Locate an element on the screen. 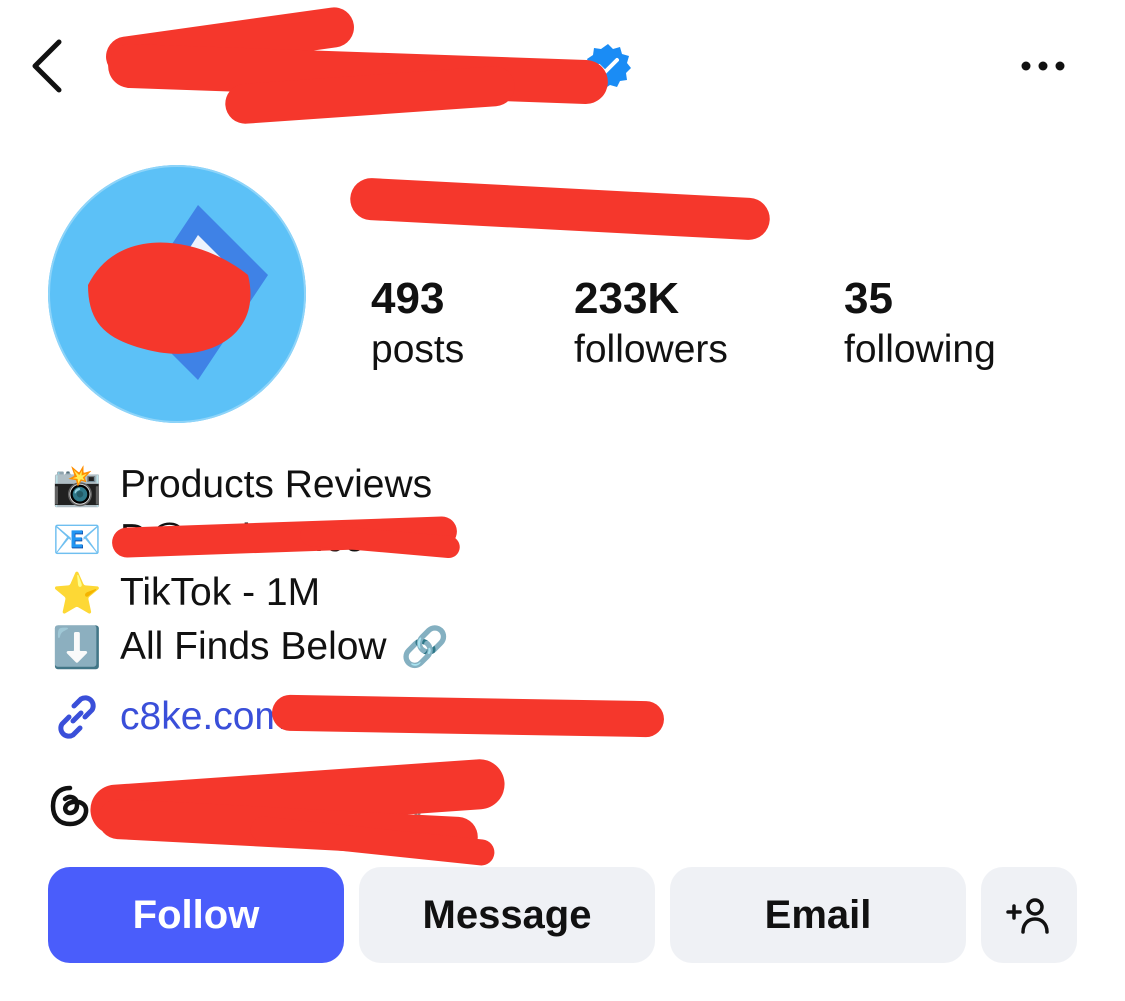 The width and height of the screenshot is (1125, 1001). add-user-icon is located at coordinates (1027, 916).